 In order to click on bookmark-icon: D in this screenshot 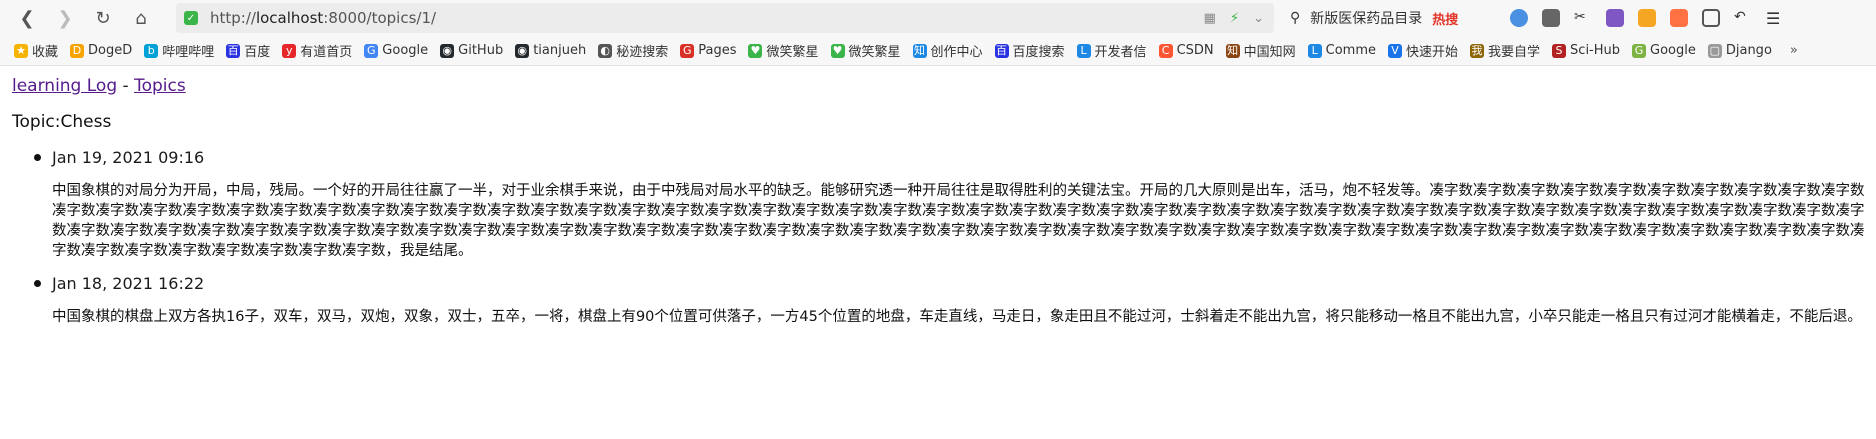, I will do `click(77, 50)`.